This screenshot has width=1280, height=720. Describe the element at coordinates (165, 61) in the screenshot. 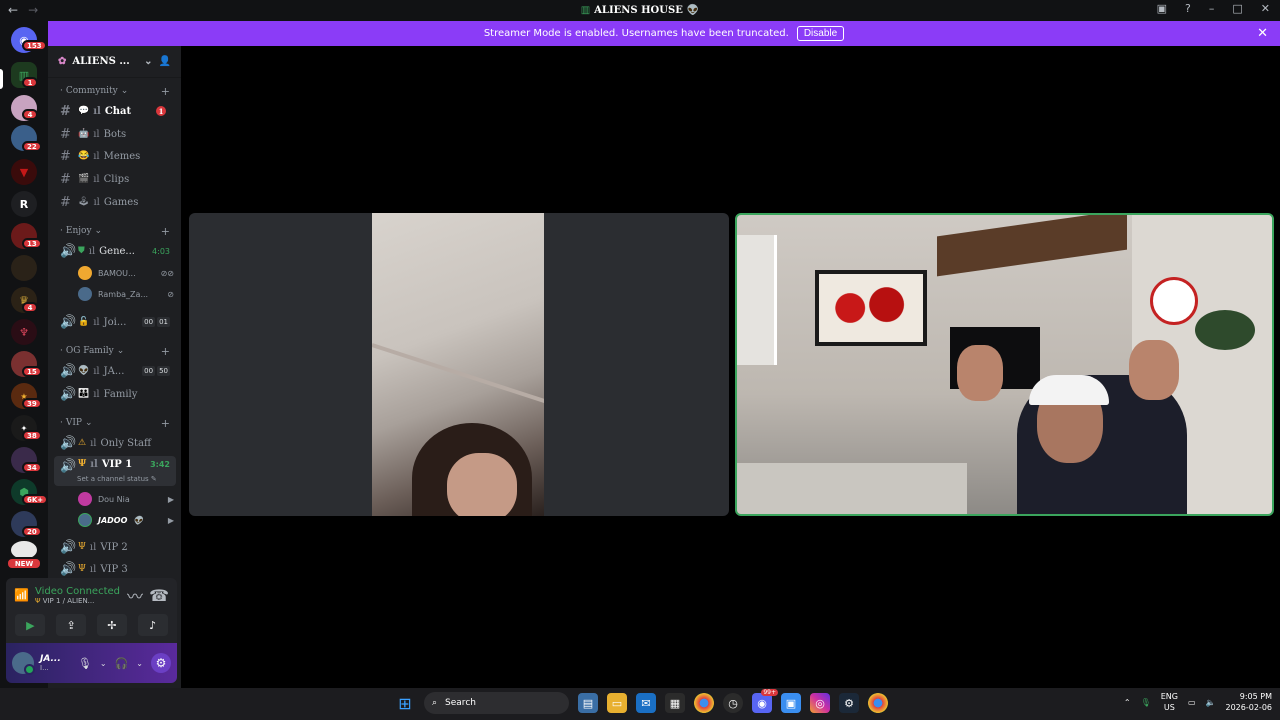

I see `invite-people-icon: 👤` at that location.